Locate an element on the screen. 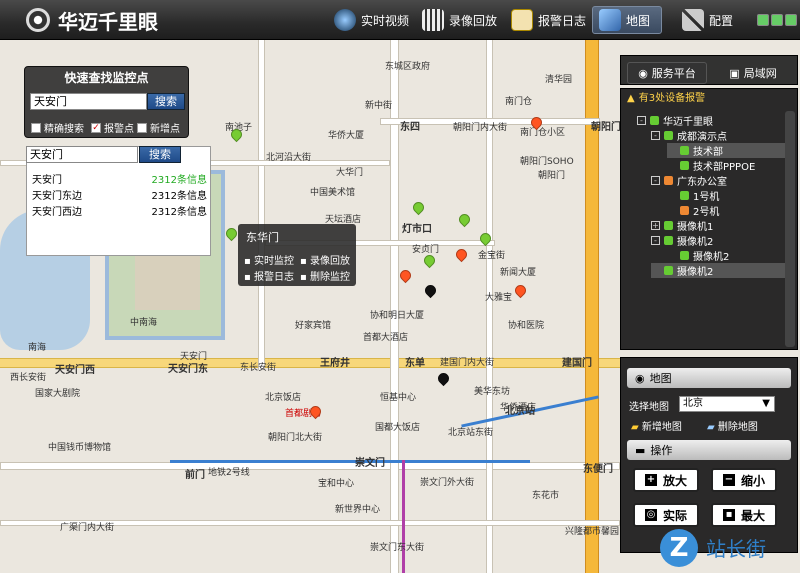 This screenshot has width=800, height=573. map-label: 地铁2号线 is located at coordinates (229, 473).